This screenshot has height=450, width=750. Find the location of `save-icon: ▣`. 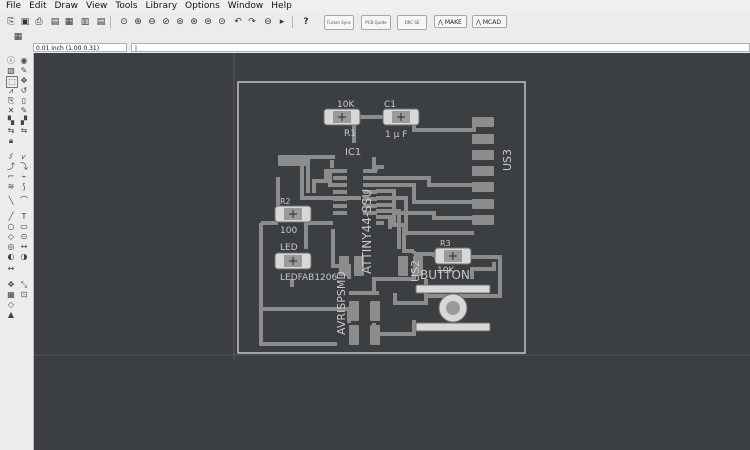

save-icon: ▣ is located at coordinates (25, 22).